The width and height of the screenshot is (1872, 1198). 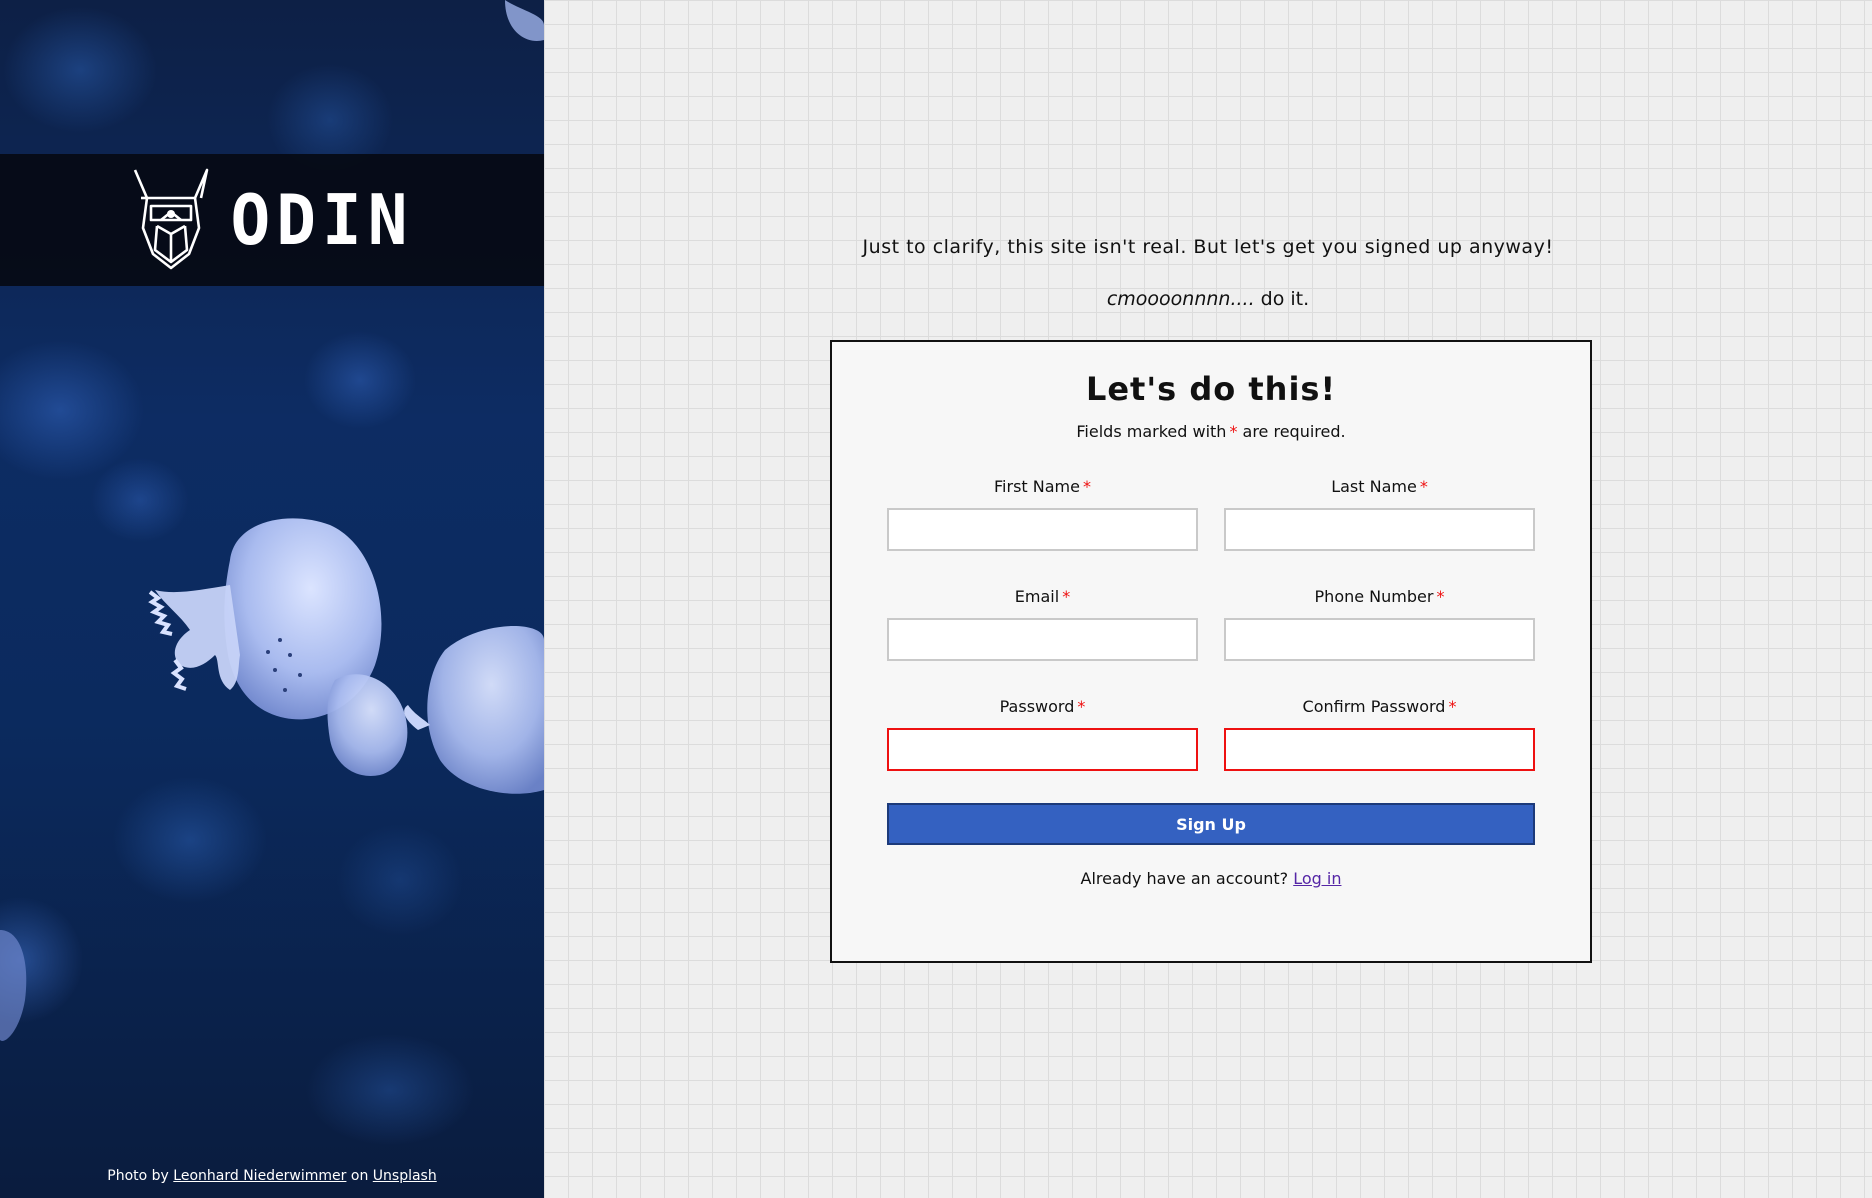 I want to click on intro-rest: do it., so click(x=1282, y=299).